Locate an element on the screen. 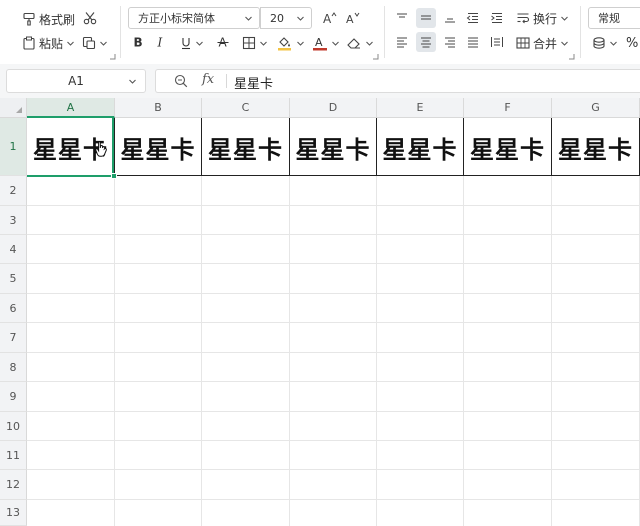 This screenshot has height=526, width=640. zoom-search-icon is located at coordinates (181, 81).